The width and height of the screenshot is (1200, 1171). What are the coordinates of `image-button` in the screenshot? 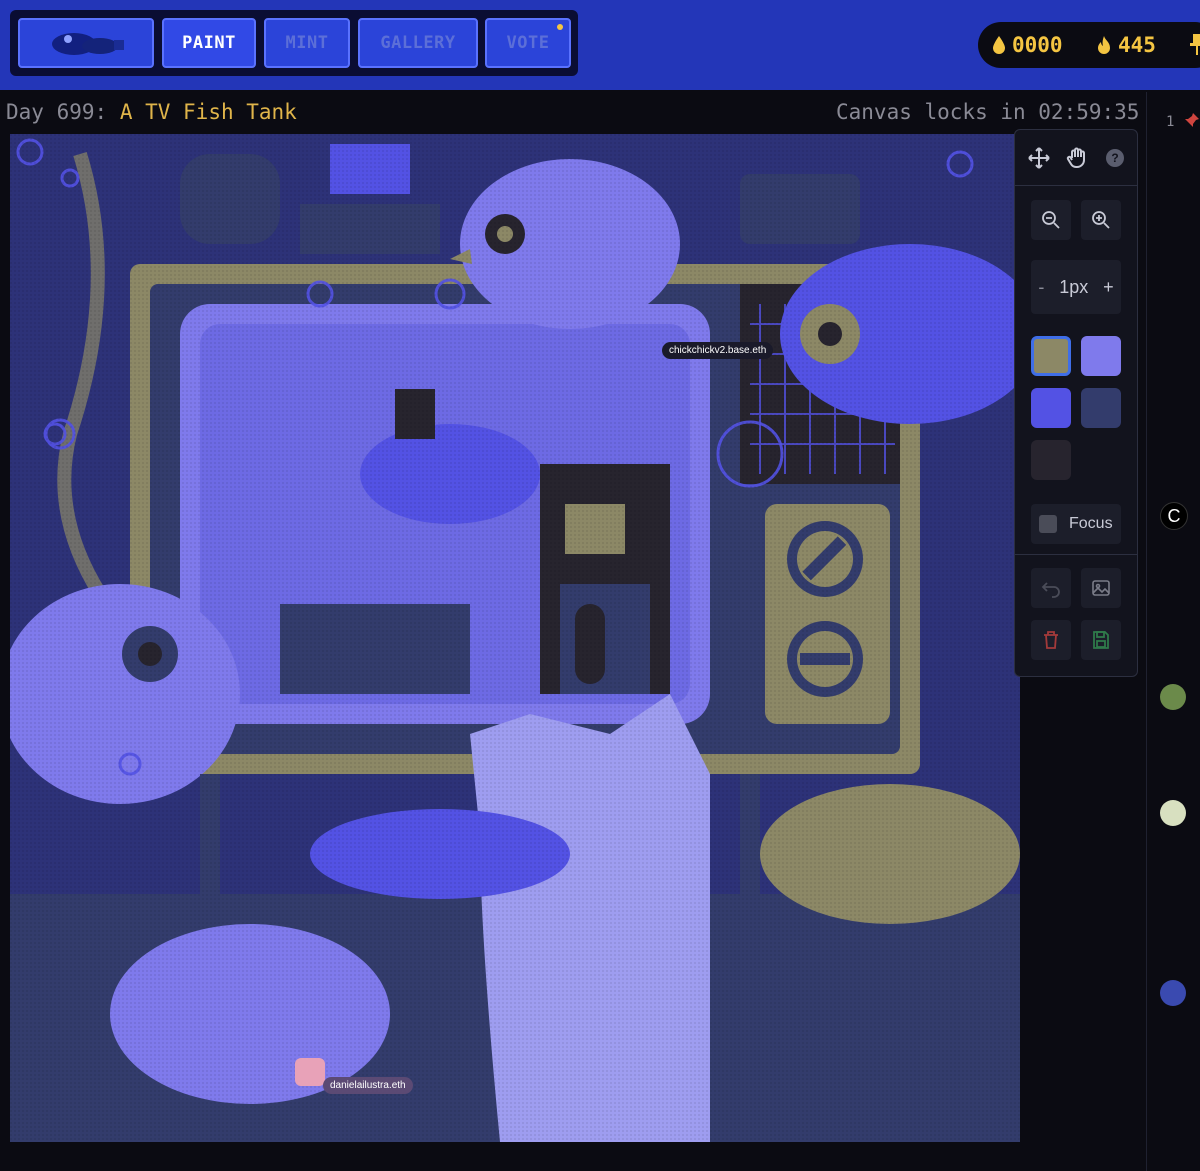 It's located at (1101, 588).